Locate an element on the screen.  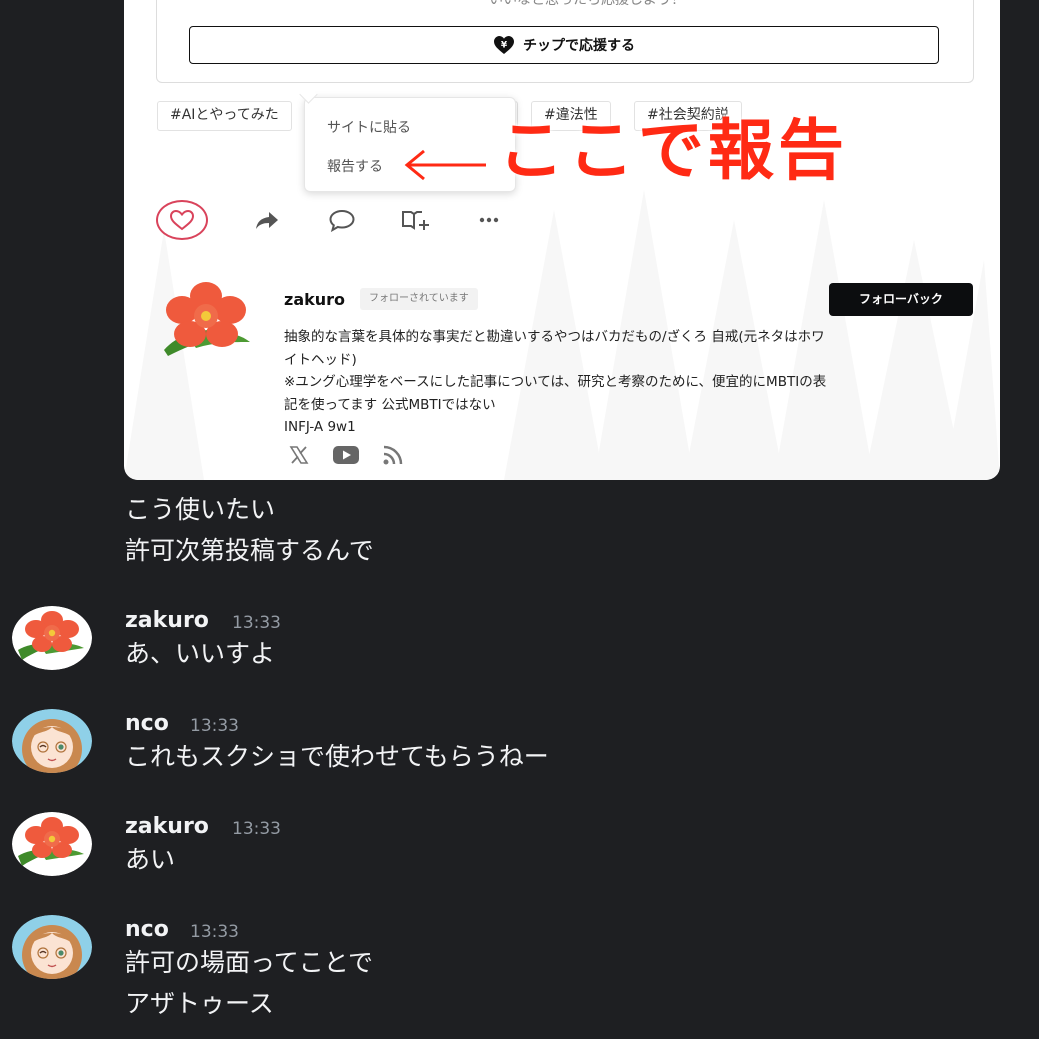
annotation-text: ここで報告 is located at coordinates (673, 150).